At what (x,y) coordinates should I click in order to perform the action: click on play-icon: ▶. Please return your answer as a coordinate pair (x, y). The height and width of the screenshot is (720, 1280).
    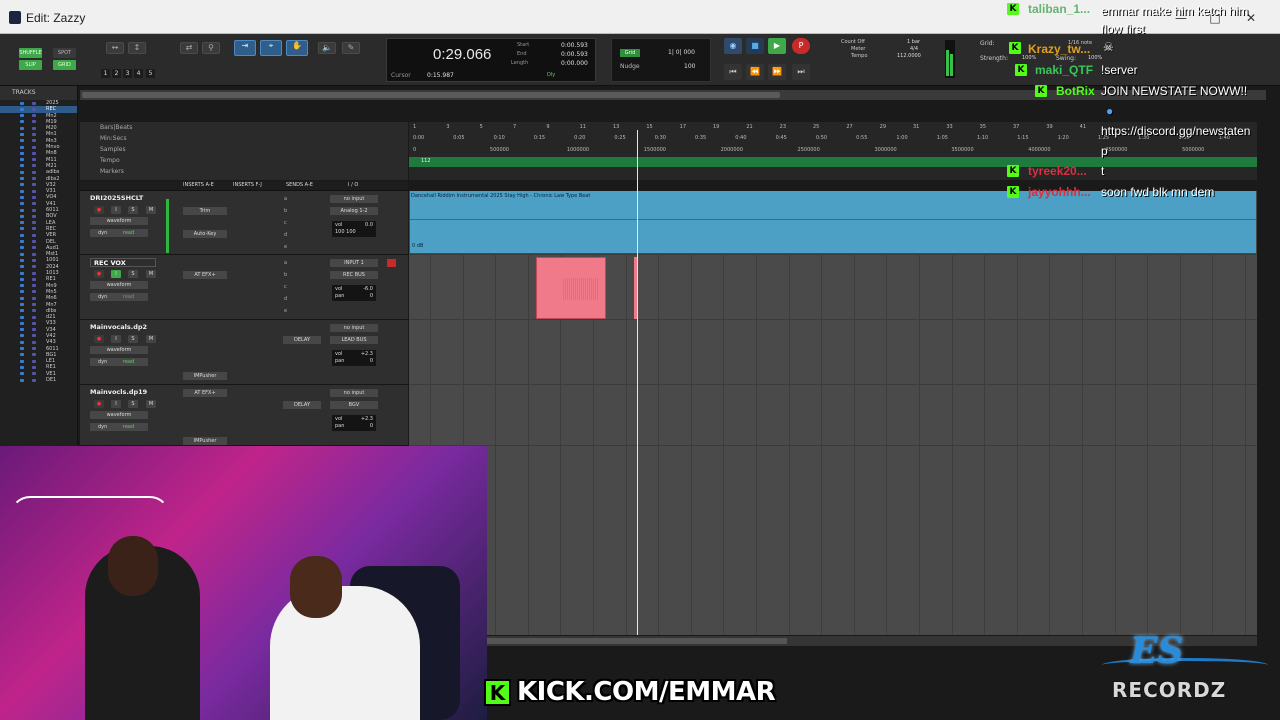
    Looking at the image, I should click on (777, 46).